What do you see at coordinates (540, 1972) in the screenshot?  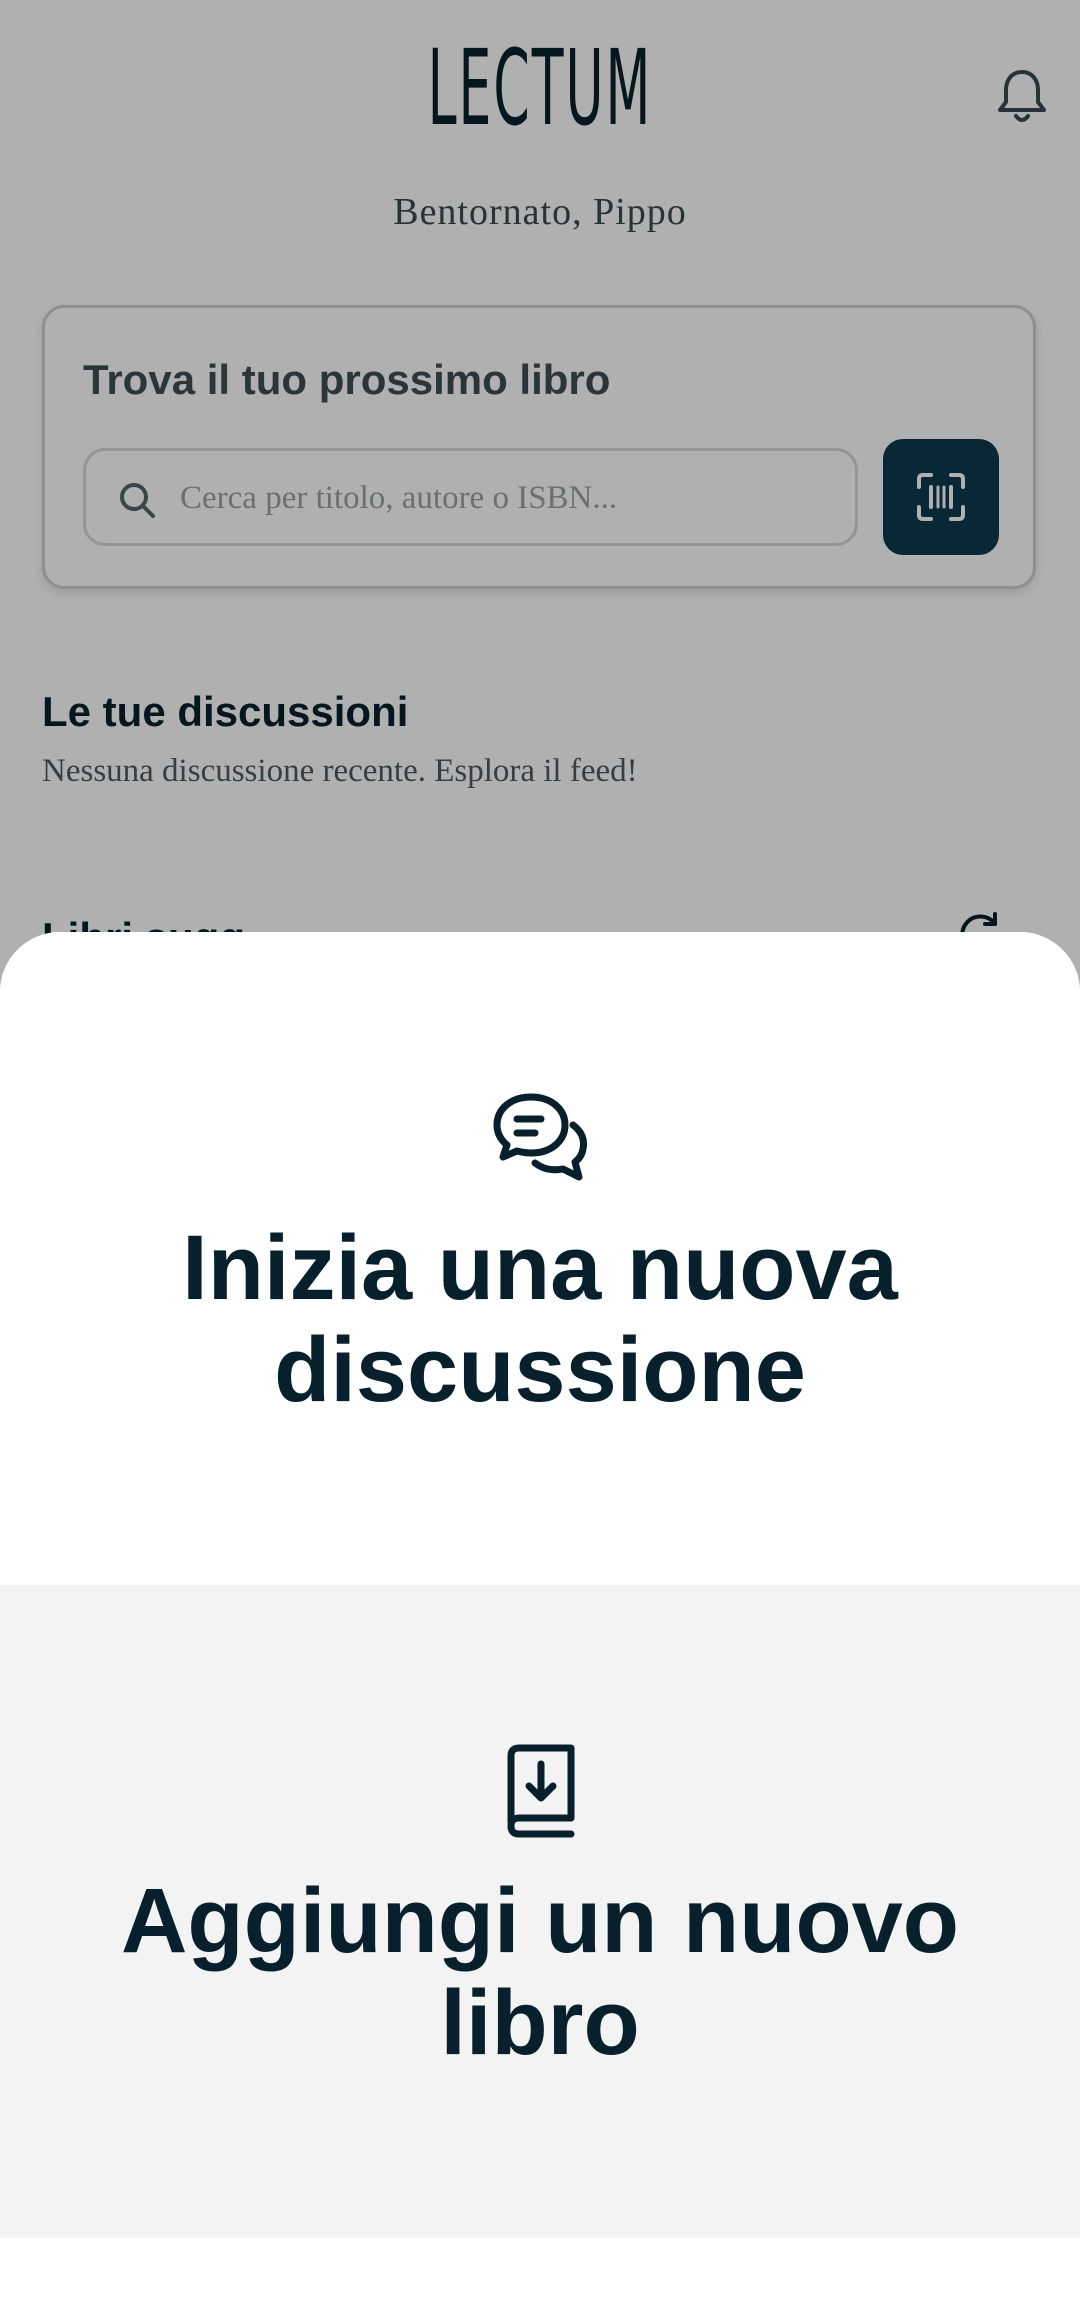 I see `add-book-label: Aggiungi un nuovo libro` at bounding box center [540, 1972].